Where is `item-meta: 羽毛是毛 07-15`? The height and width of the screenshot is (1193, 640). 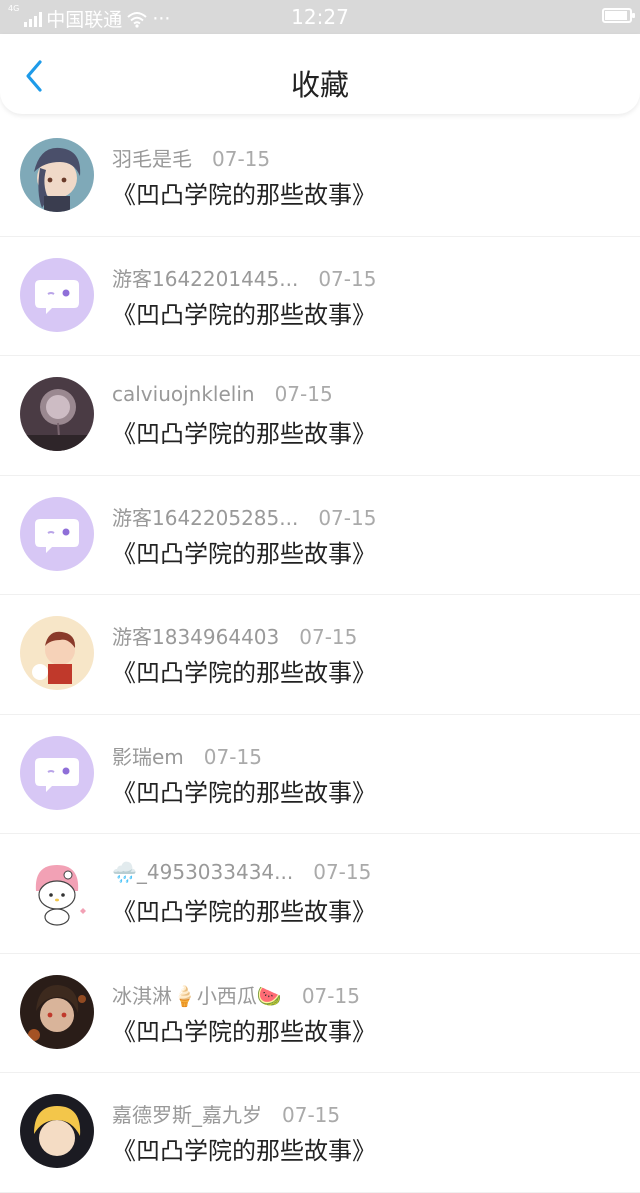 item-meta: 羽毛是毛 07-15 is located at coordinates (191, 157).